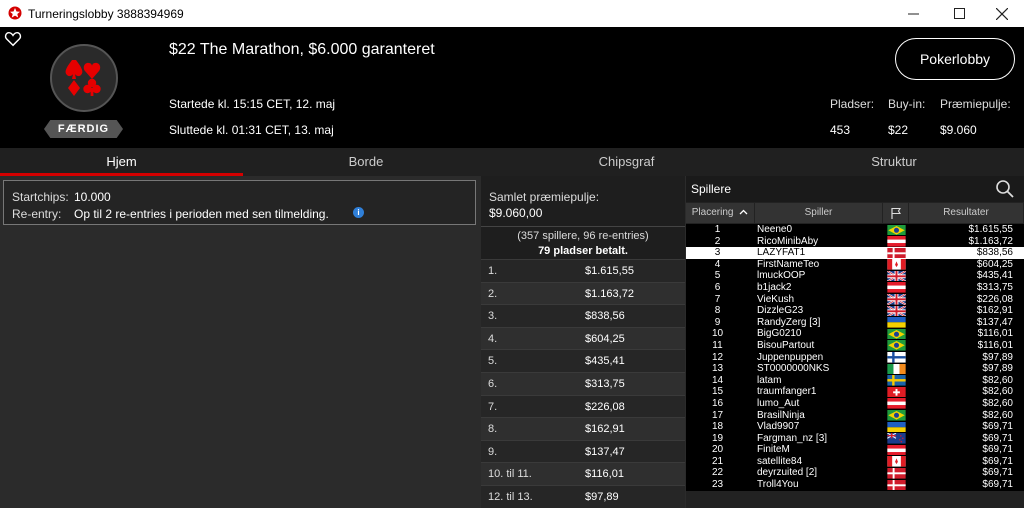 The image size is (1024, 508). I want to click on country-flag-dk-icon, so click(896, 253).